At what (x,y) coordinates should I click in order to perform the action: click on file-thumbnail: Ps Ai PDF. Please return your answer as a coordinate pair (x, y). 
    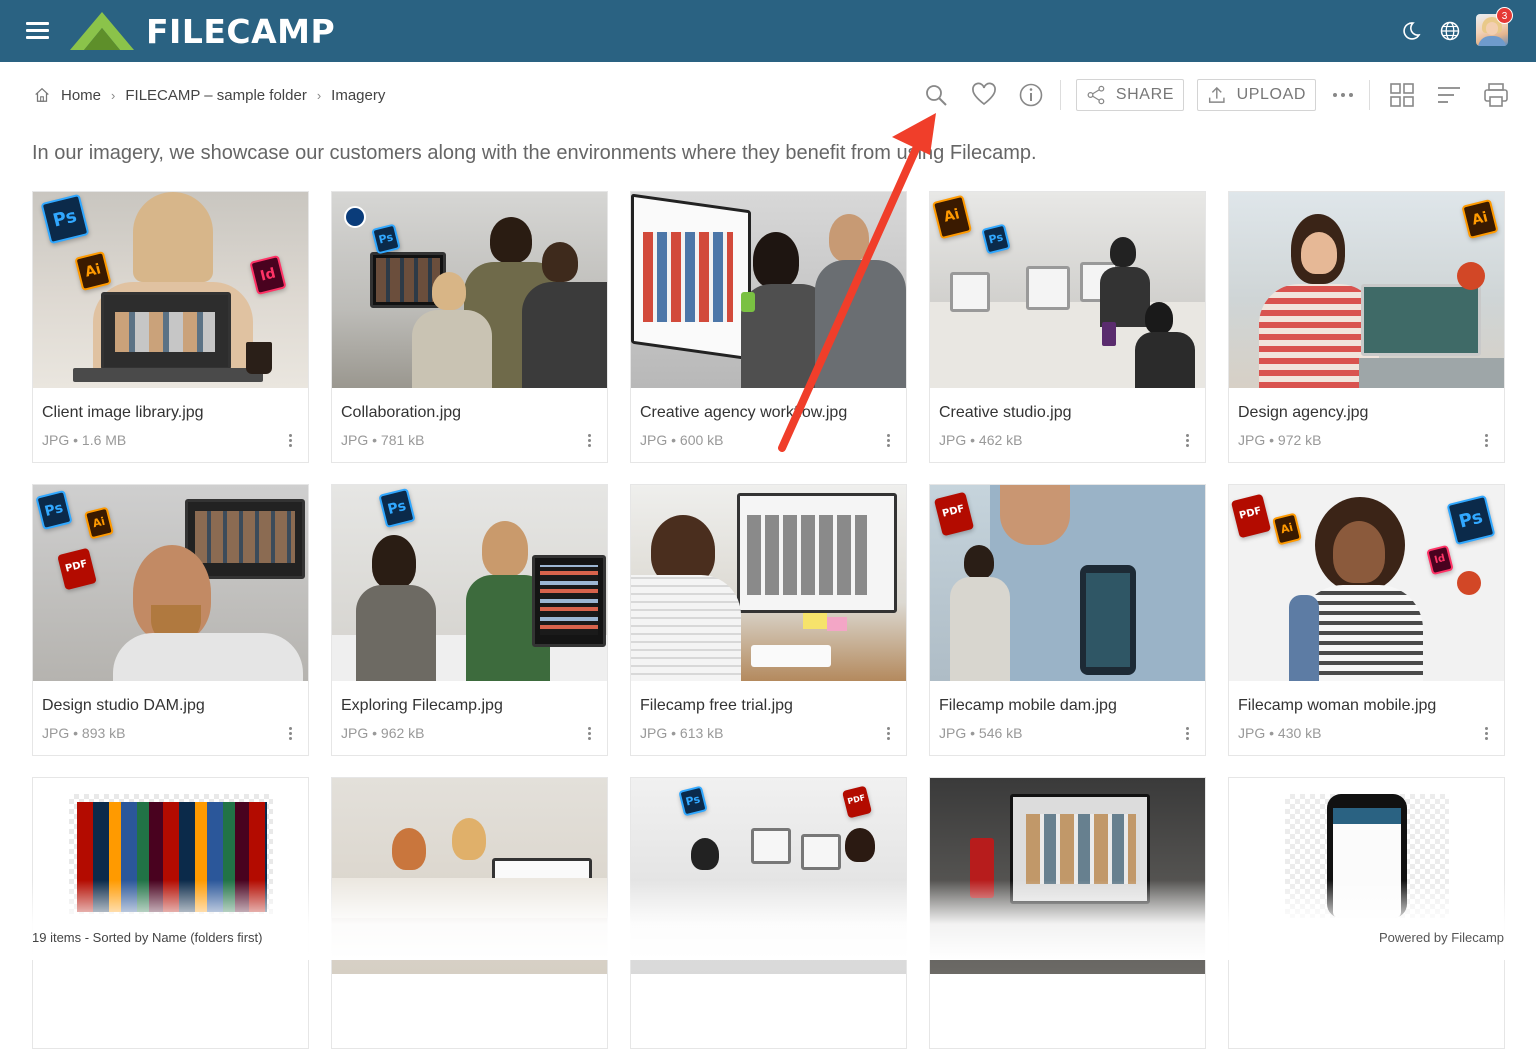
    Looking at the image, I should click on (170, 583).